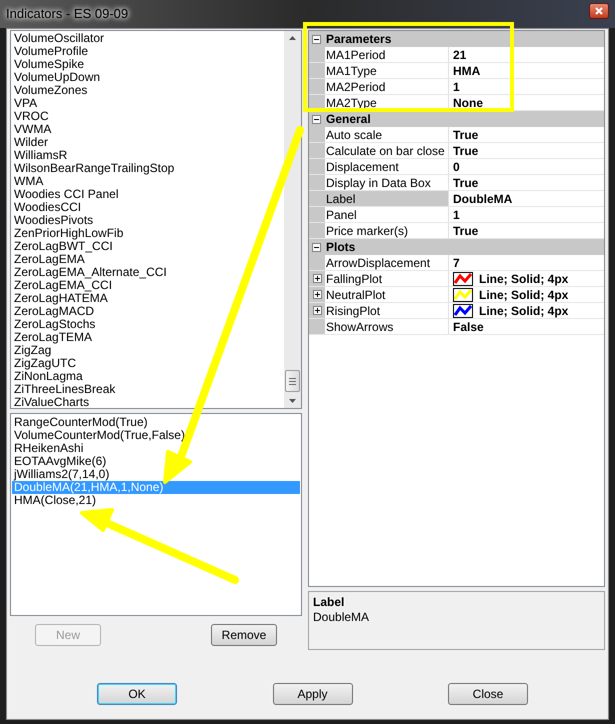  I want to click on list-item: WoodiesPivots, so click(149, 220).